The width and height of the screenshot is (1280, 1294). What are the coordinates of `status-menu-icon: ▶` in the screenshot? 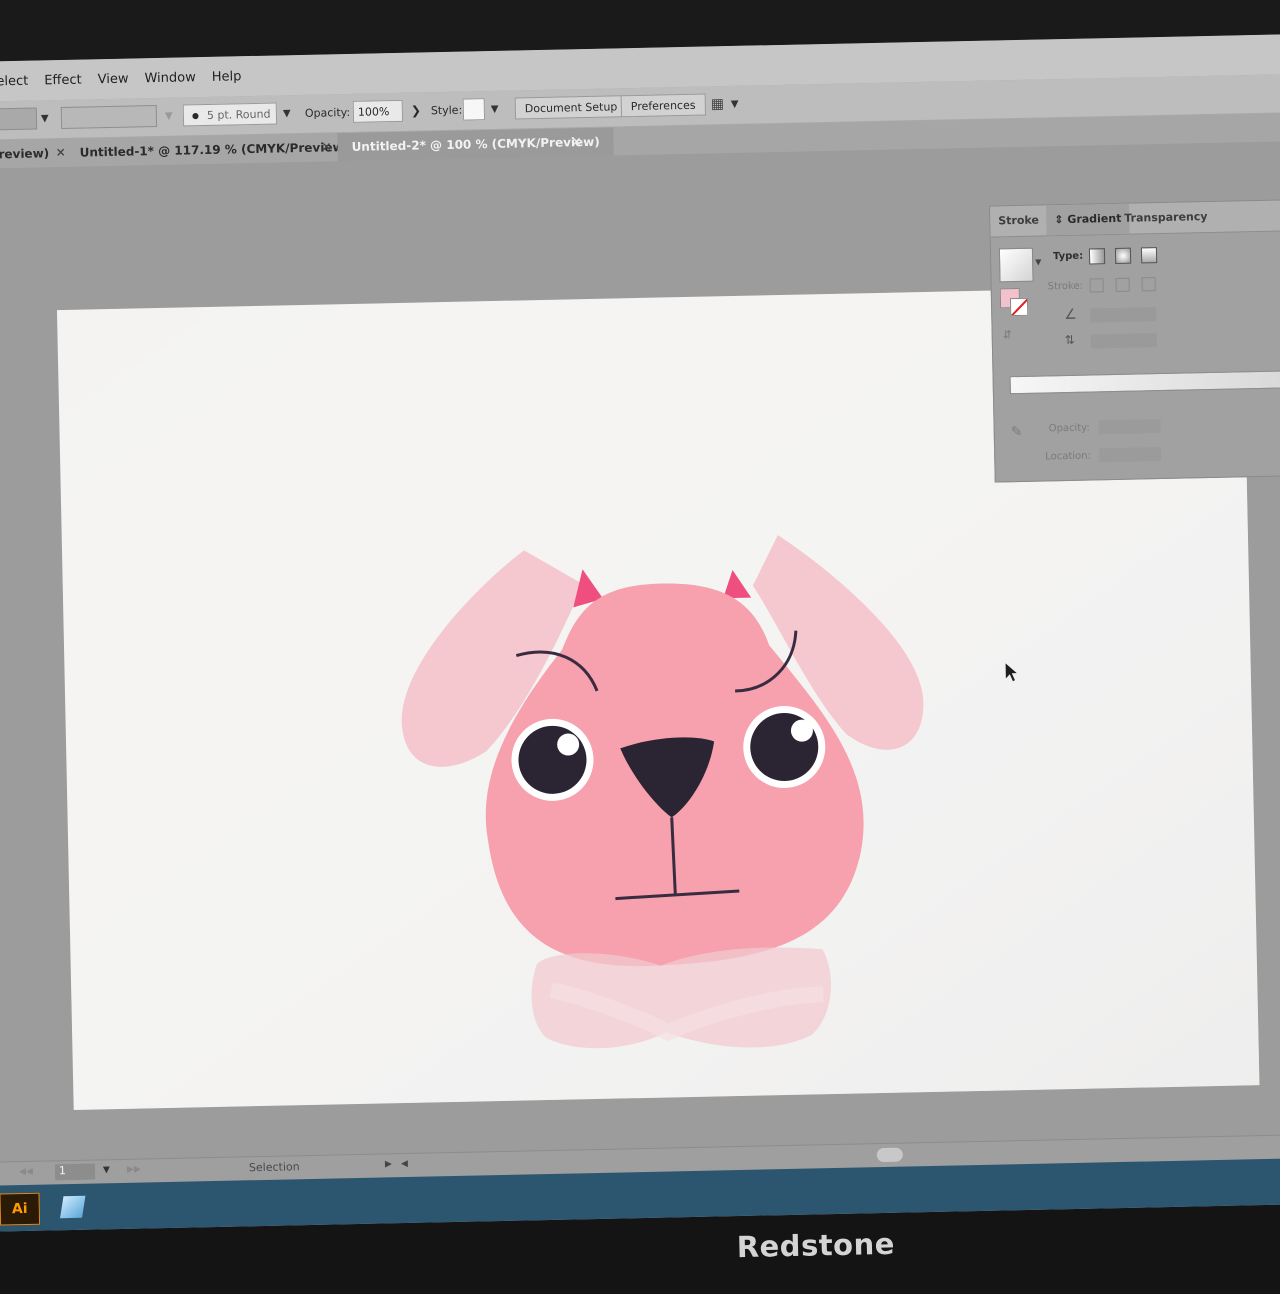 It's located at (388, 1164).